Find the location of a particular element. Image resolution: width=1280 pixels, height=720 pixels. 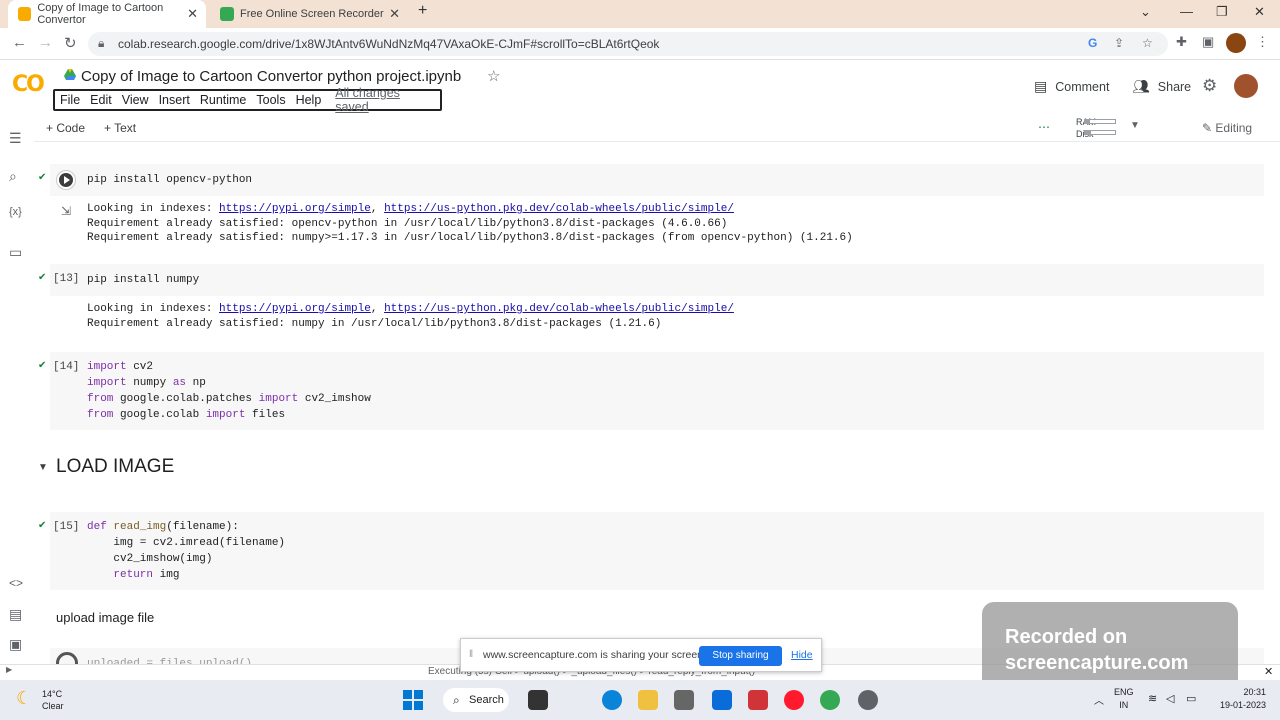

bookmark-star-icon: ☆ is located at coordinates (1147, 43).